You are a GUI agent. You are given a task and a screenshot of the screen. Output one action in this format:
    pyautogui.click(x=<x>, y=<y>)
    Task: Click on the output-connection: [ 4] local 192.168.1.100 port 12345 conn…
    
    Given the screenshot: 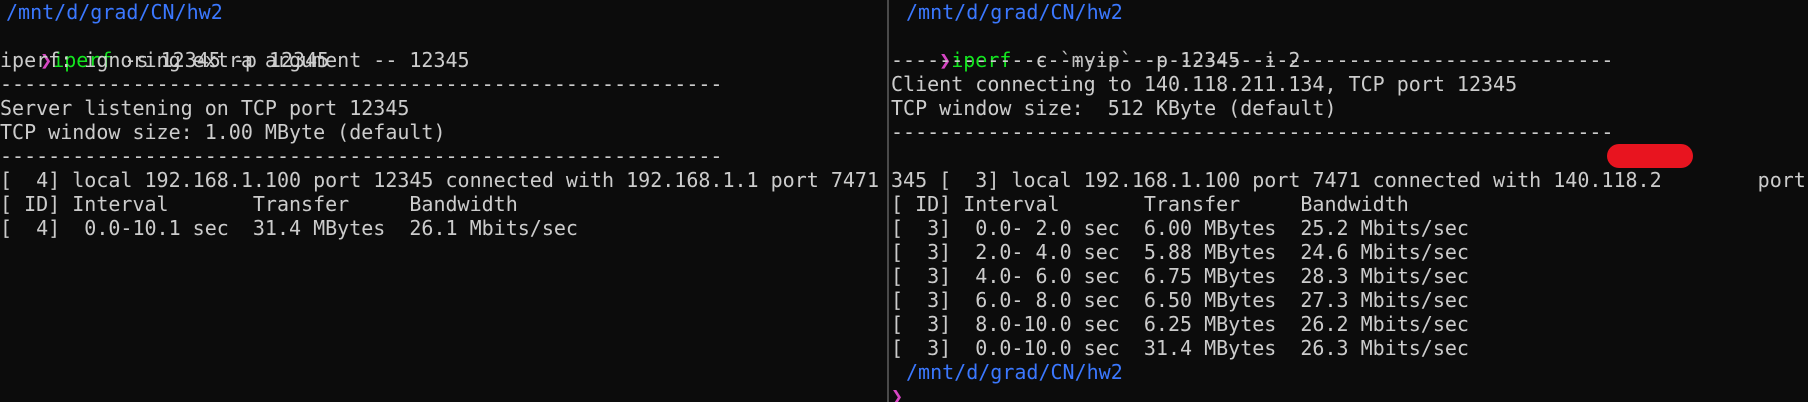 What is the action you would take?
    pyautogui.click(x=439, y=180)
    